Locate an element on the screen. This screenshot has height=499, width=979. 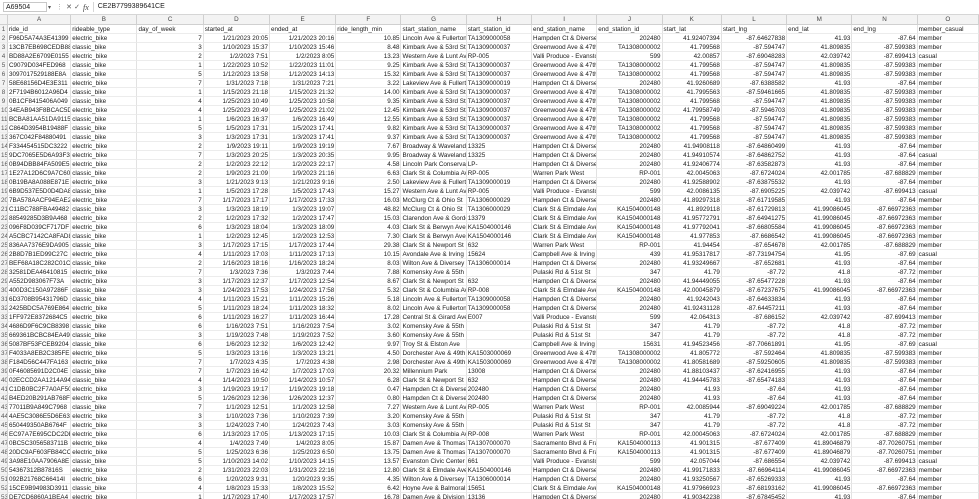
data-cell: TA1308000002 is located at coordinates (630, 353).